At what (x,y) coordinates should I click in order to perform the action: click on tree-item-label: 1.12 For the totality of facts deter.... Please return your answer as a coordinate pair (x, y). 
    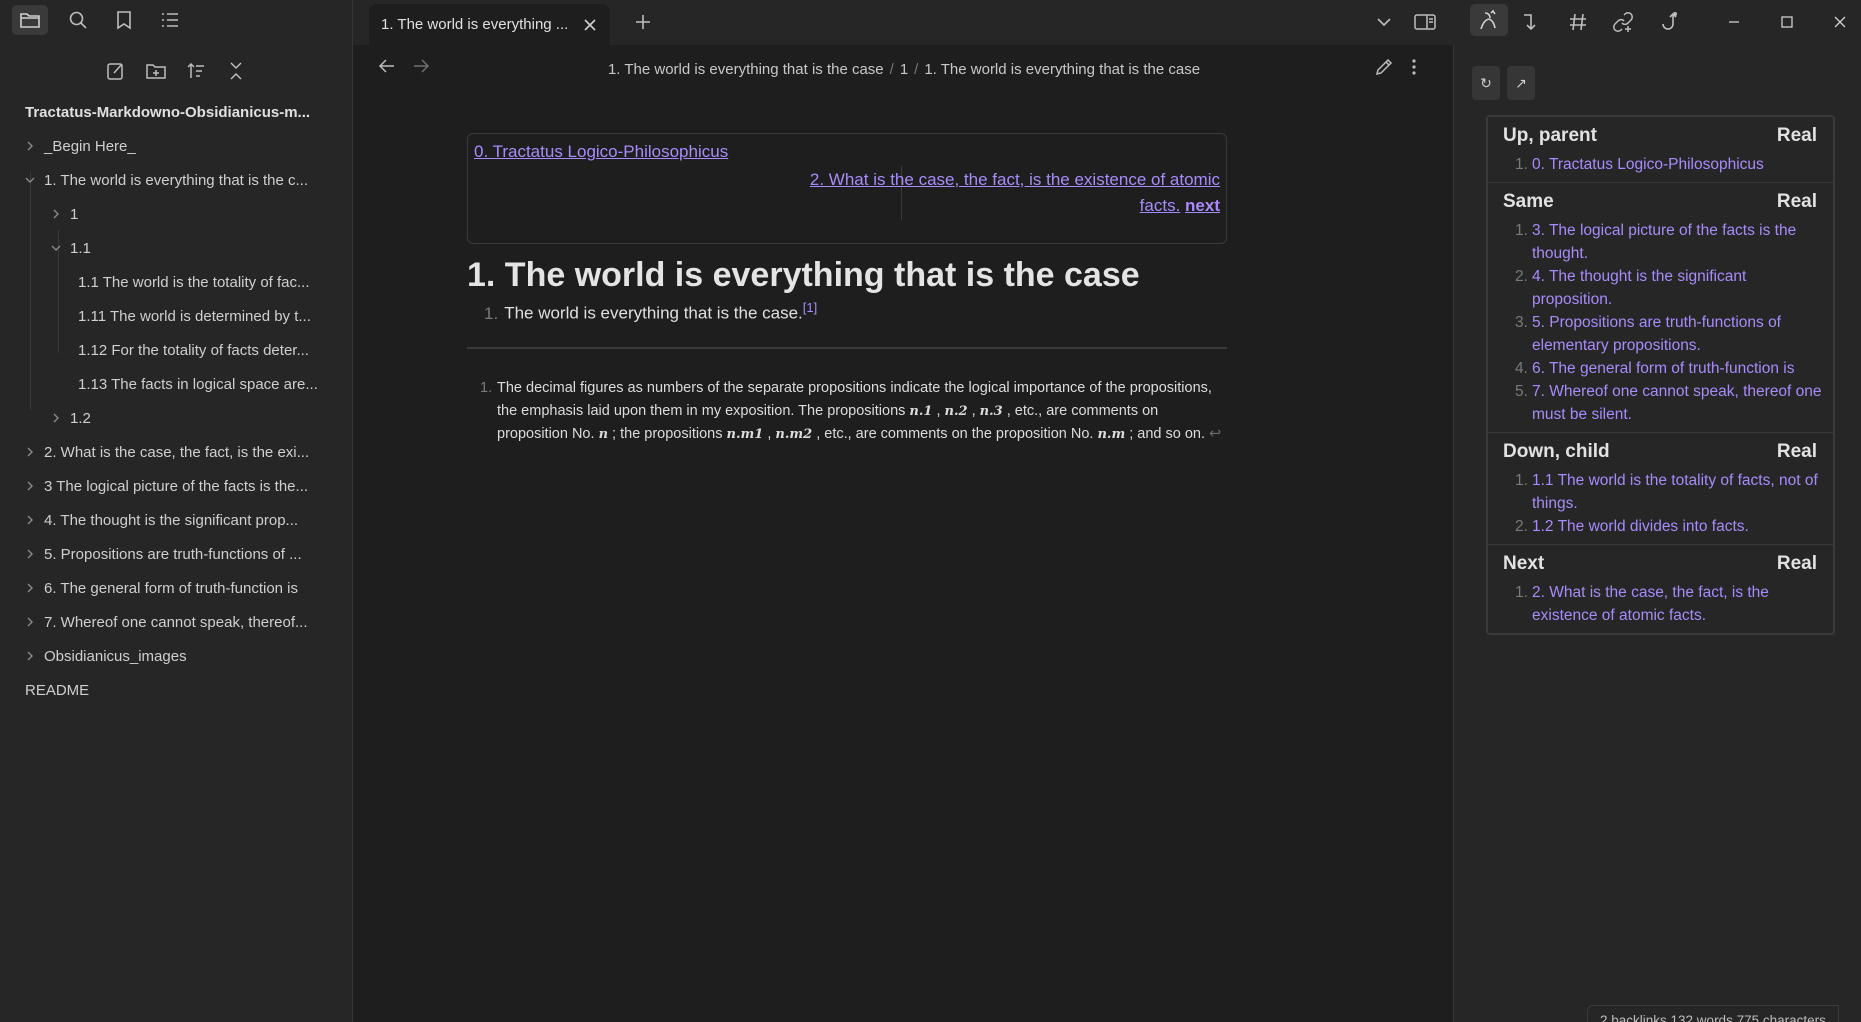
    Looking at the image, I should click on (193, 350).